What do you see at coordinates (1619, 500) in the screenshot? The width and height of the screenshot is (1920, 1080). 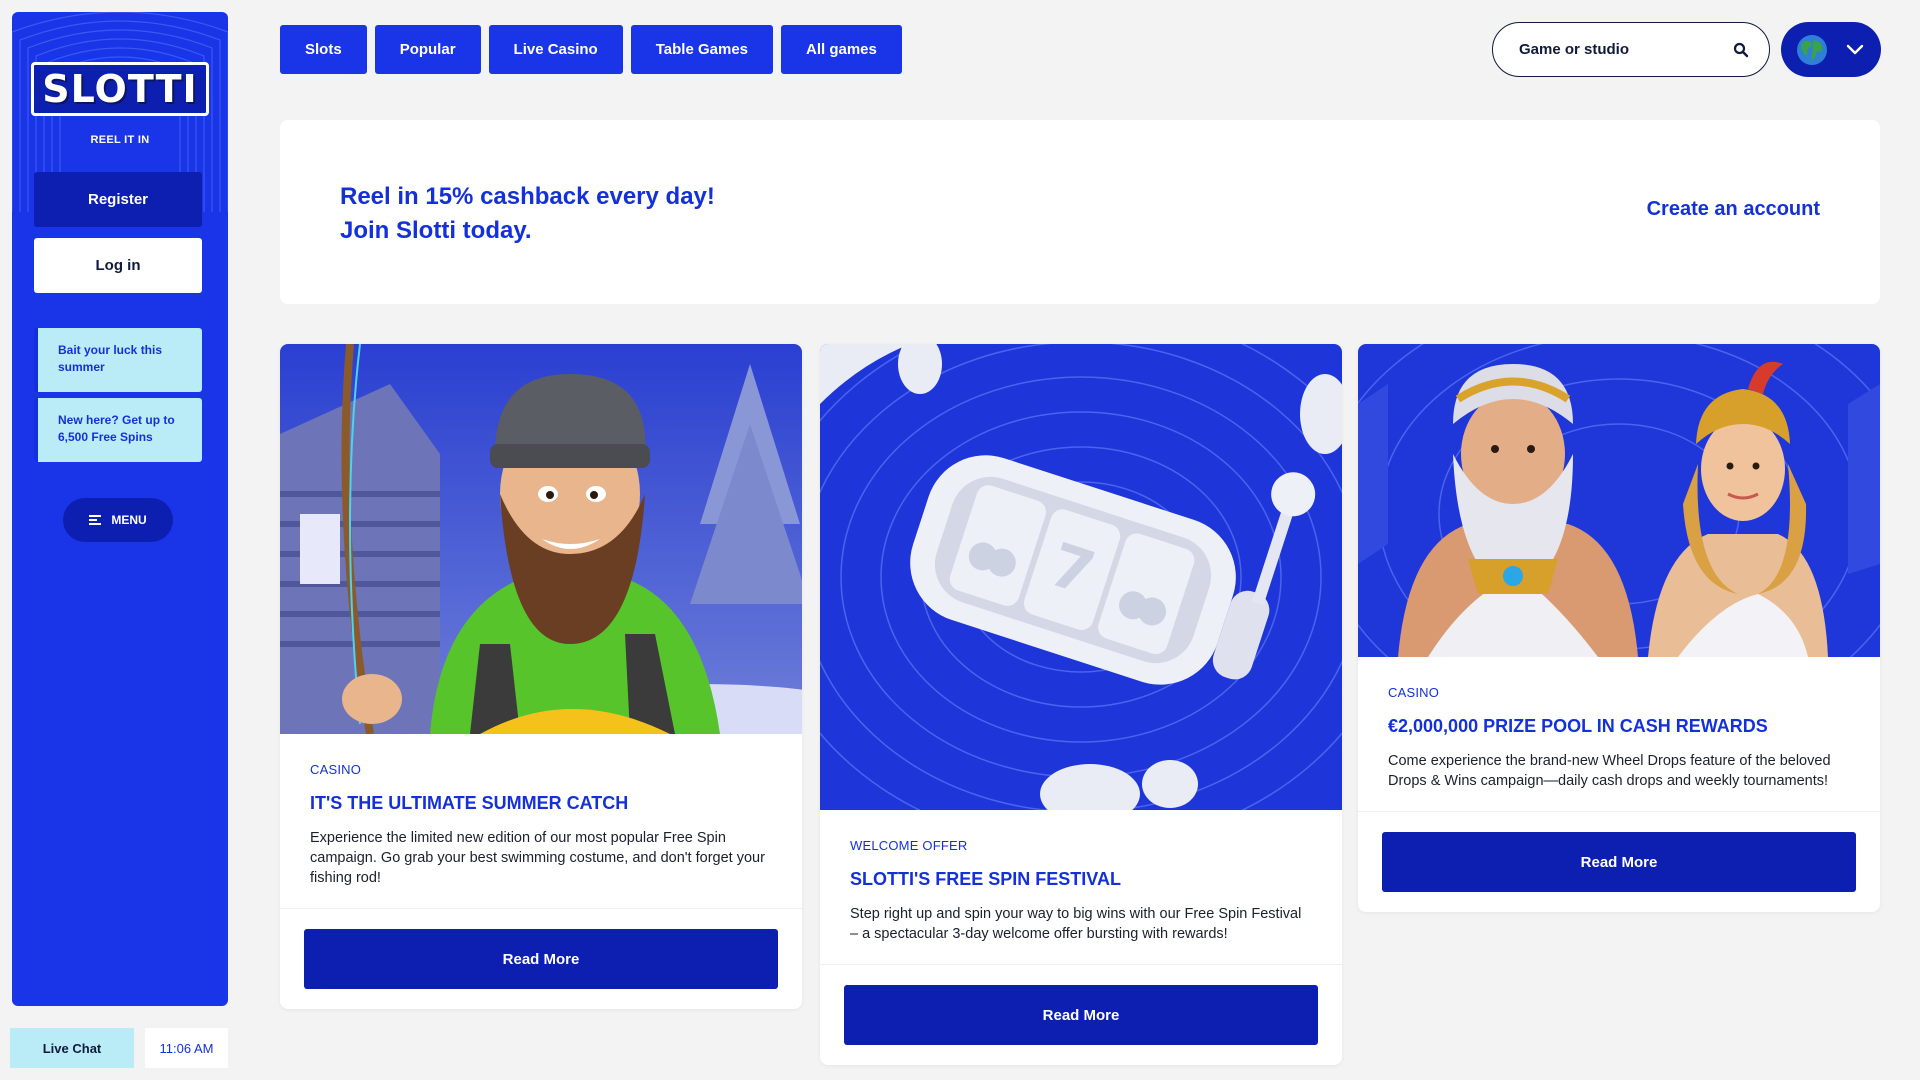 I see `promo-image-gods` at bounding box center [1619, 500].